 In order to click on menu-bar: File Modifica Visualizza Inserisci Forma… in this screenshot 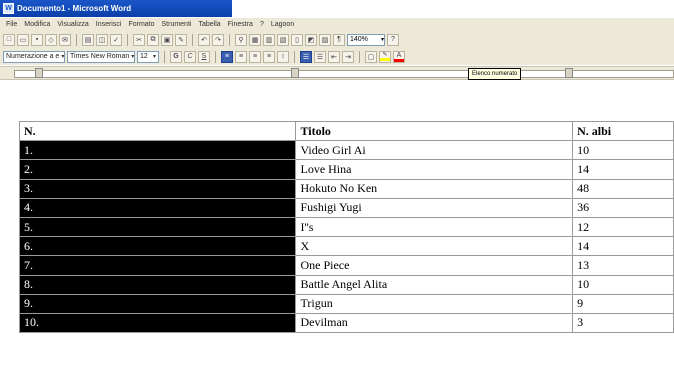, I will do `click(337, 24)`.